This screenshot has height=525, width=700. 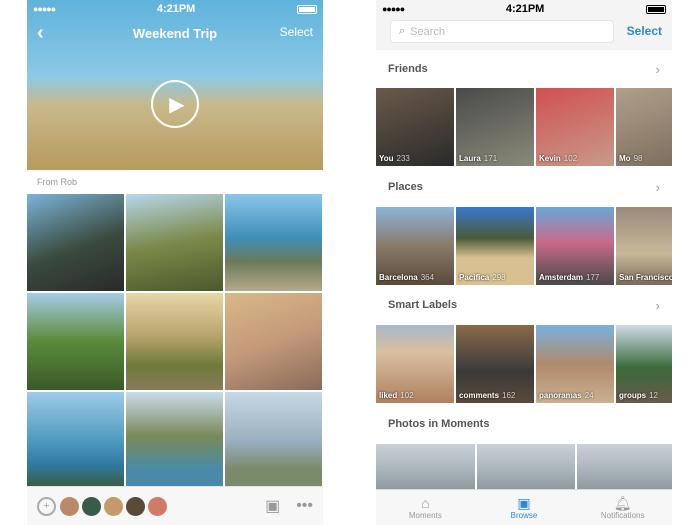 What do you see at coordinates (479, 395) in the screenshot?
I see `album-label: comments` at bounding box center [479, 395].